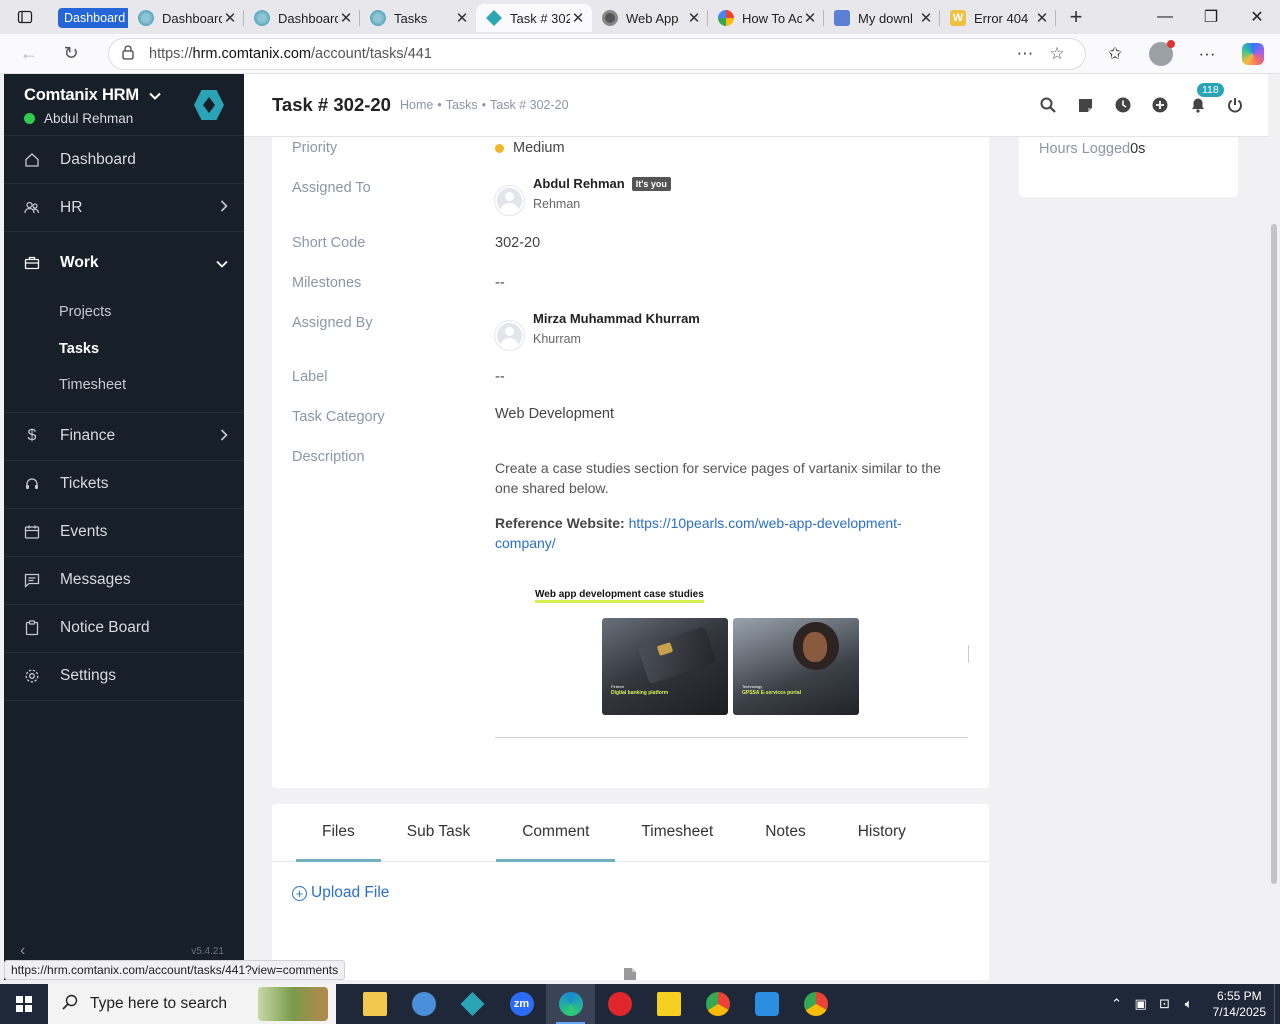 The width and height of the screenshot is (1280, 1024). Describe the element at coordinates (518, 243) in the screenshot. I see `short-code-value: 302-20` at that location.